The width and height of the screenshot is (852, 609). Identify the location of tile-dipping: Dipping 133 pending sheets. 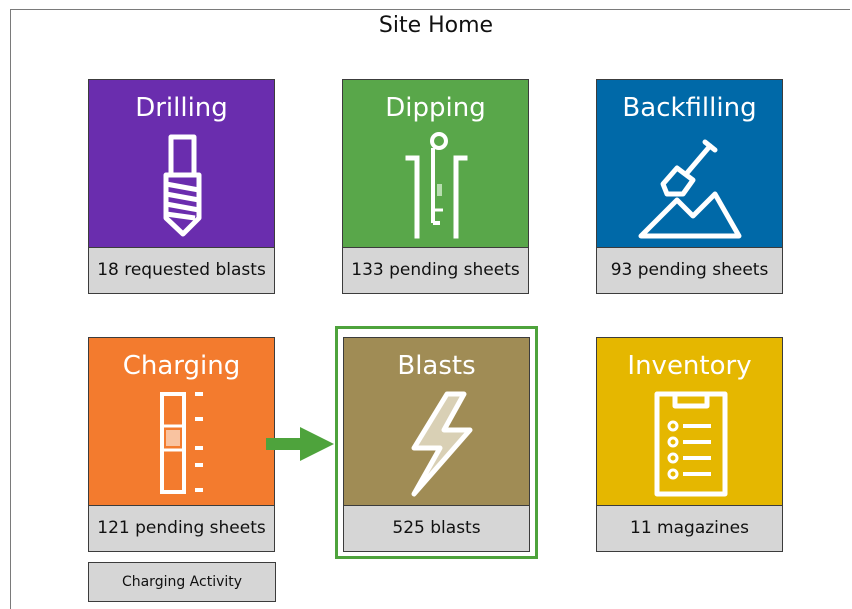
(435, 186).